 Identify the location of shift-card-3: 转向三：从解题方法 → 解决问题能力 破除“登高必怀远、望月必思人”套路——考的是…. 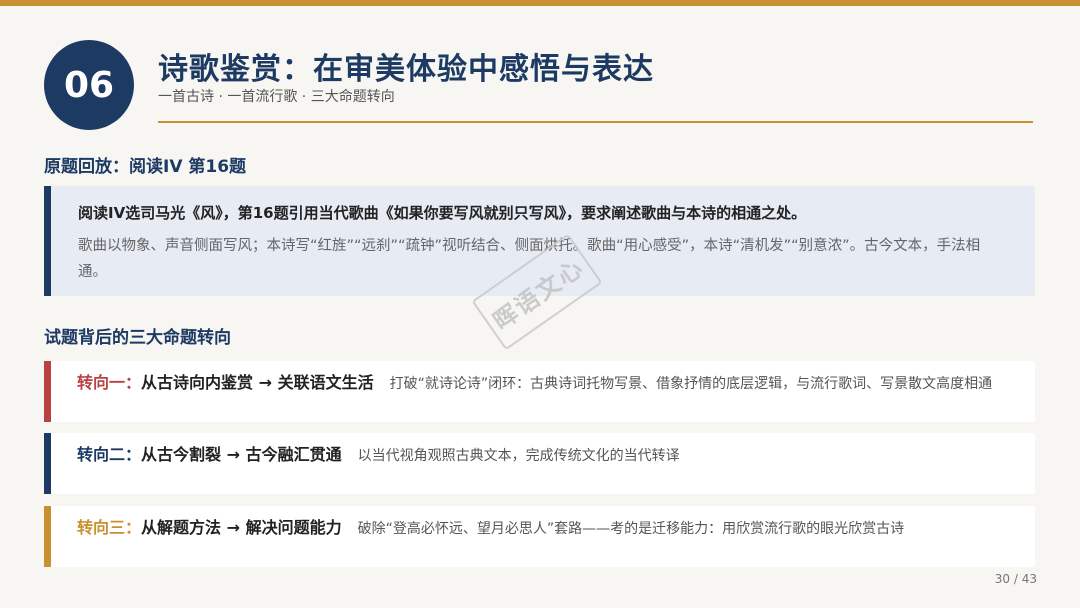
(539, 536).